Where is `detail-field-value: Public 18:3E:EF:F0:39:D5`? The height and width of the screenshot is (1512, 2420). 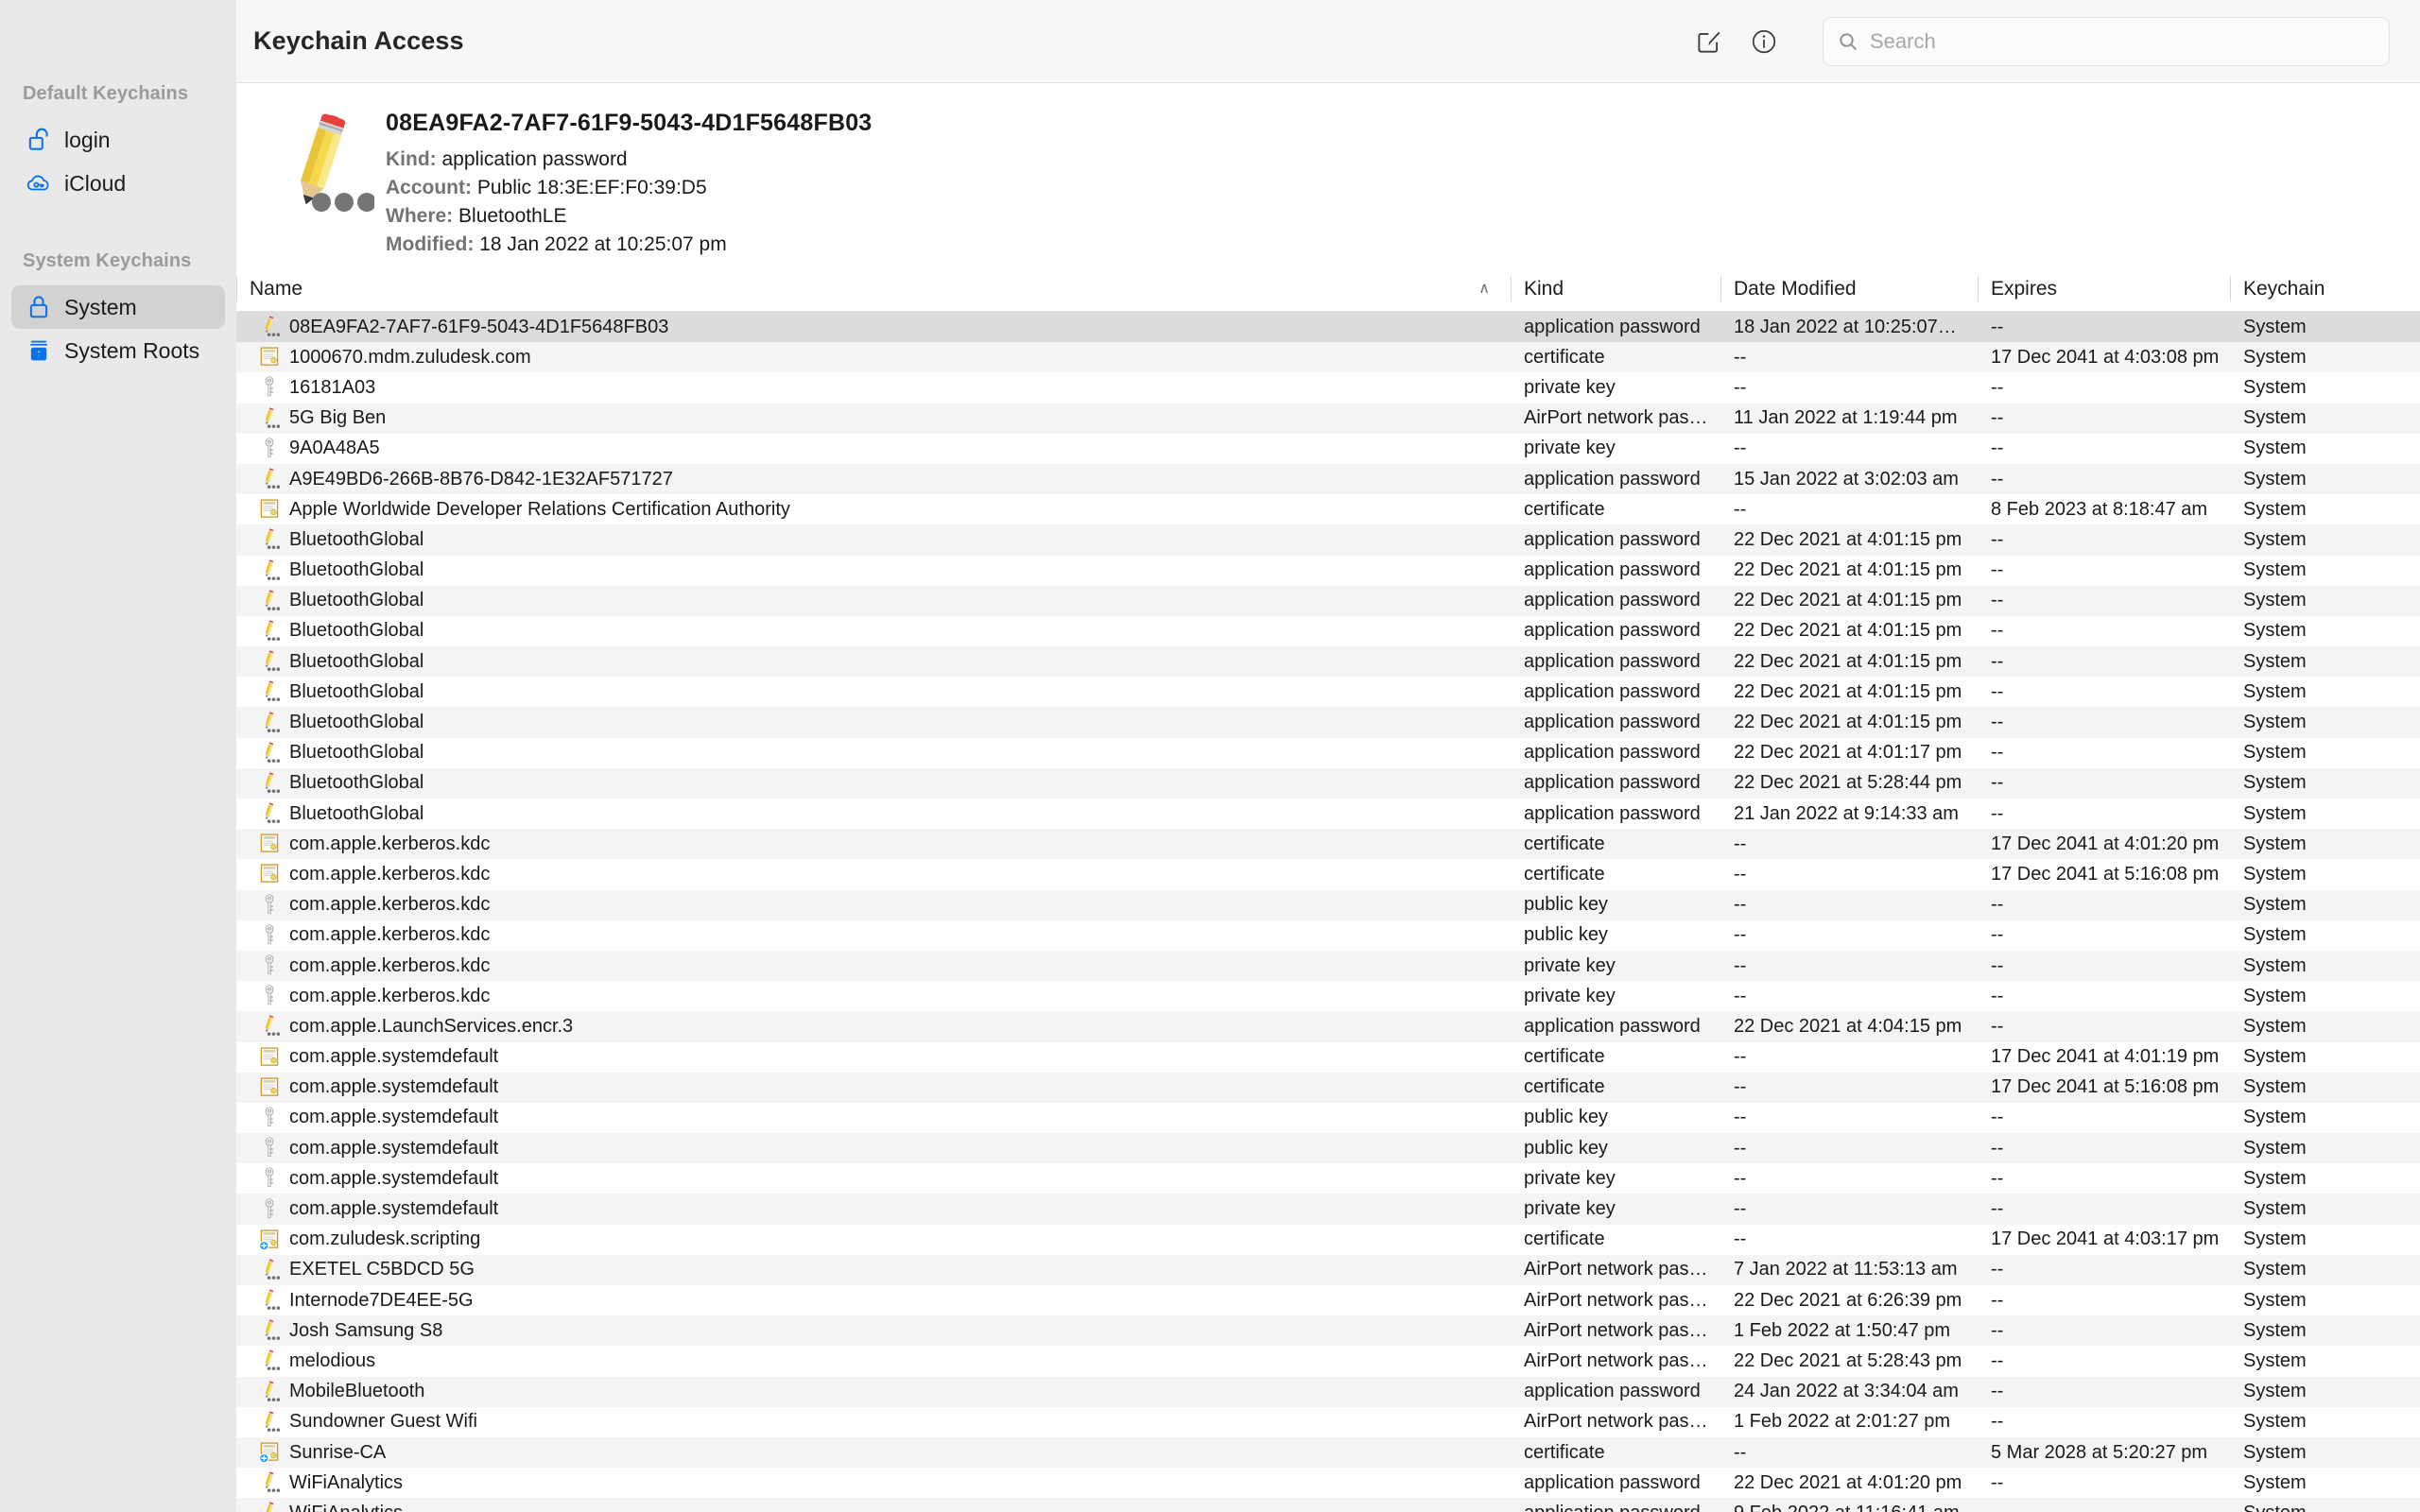 detail-field-value: Public 18:3E:EF:F0:39:D5 is located at coordinates (591, 187).